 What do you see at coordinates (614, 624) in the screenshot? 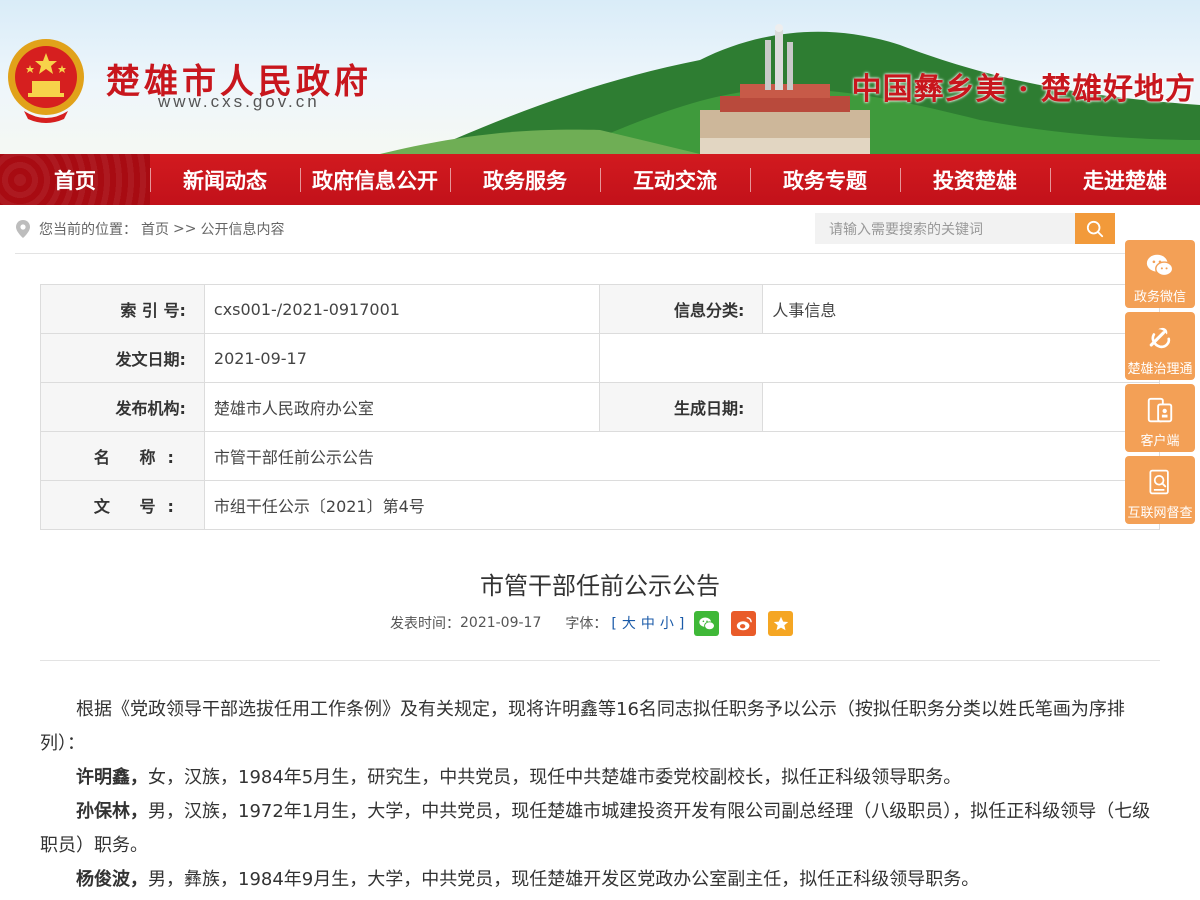
I see `font-bracket-open: [` at bounding box center [614, 624].